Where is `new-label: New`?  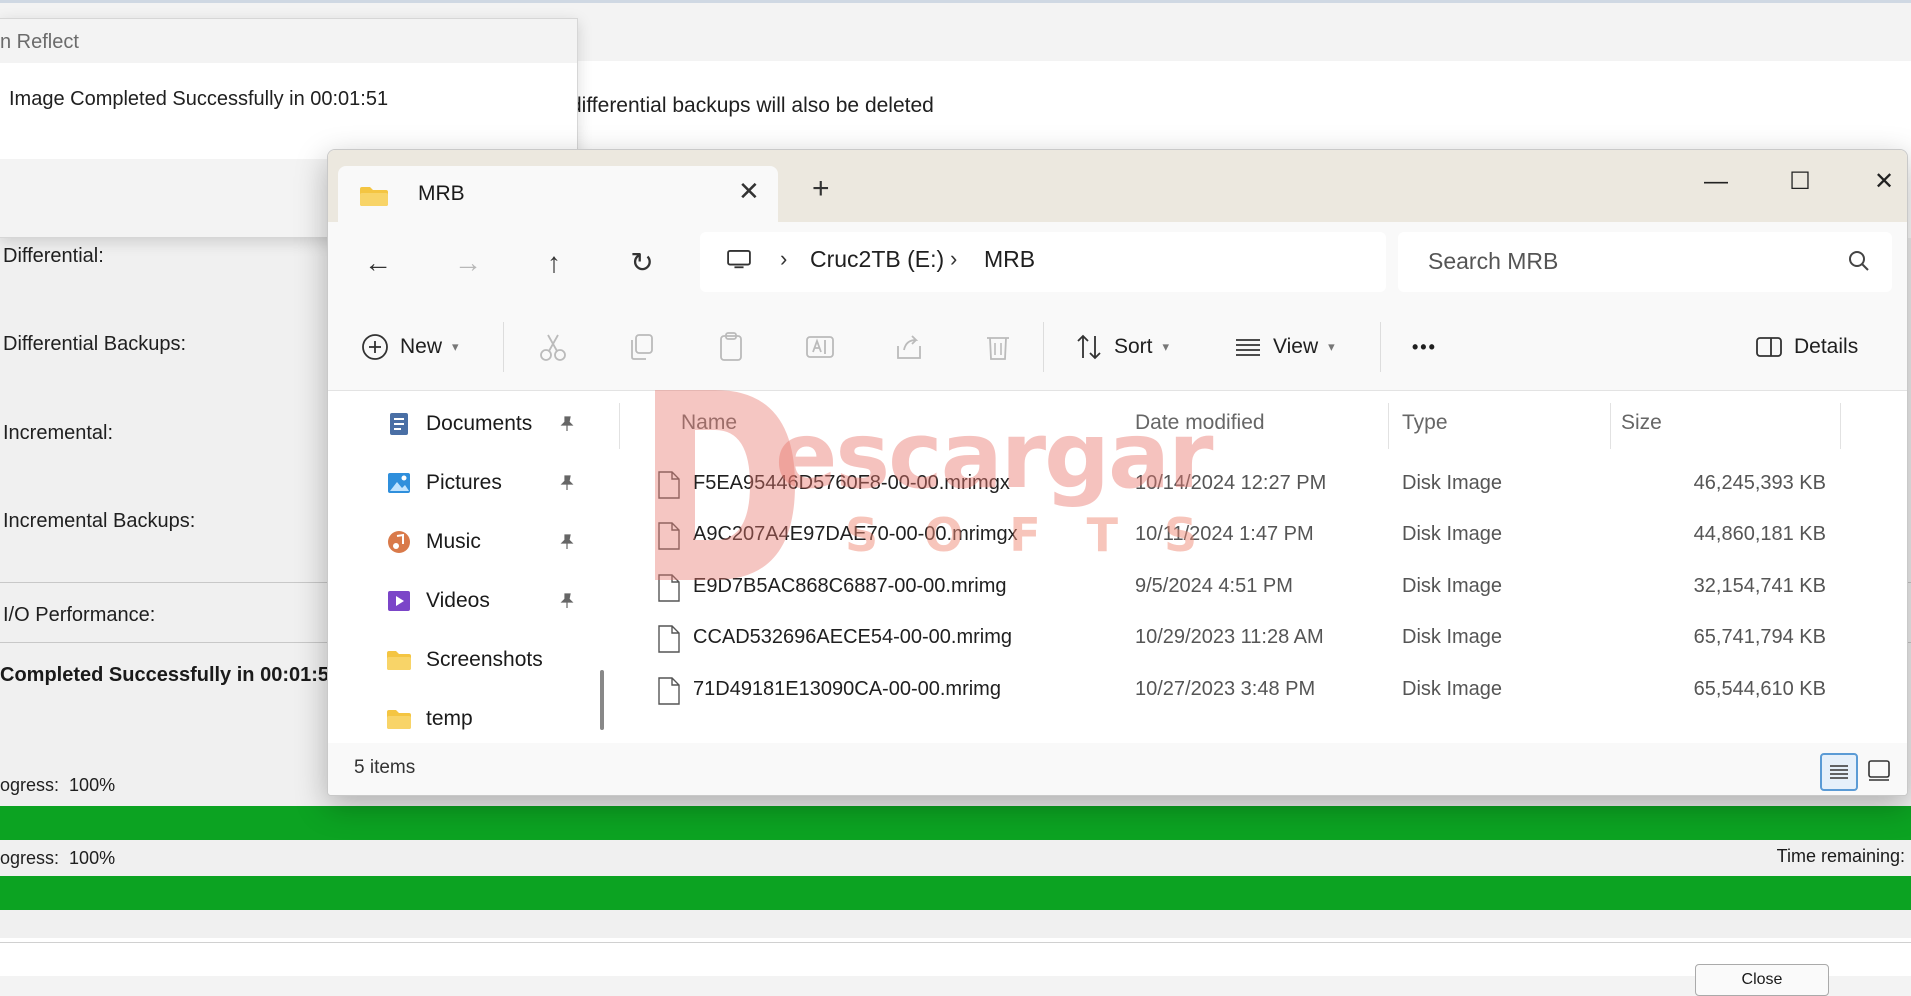
new-label: New is located at coordinates (421, 346).